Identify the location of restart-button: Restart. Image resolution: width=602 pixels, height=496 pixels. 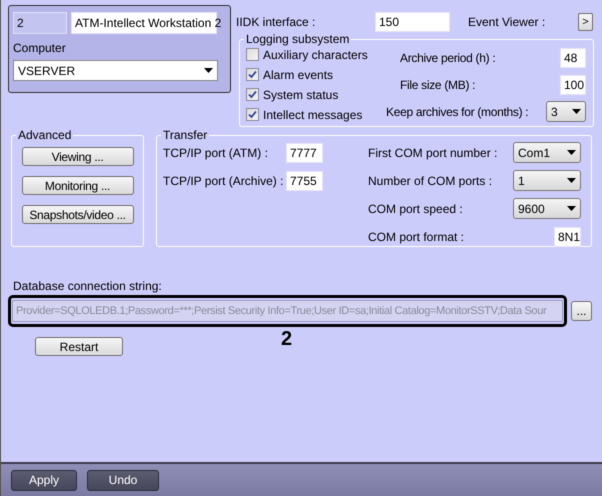
(79, 346).